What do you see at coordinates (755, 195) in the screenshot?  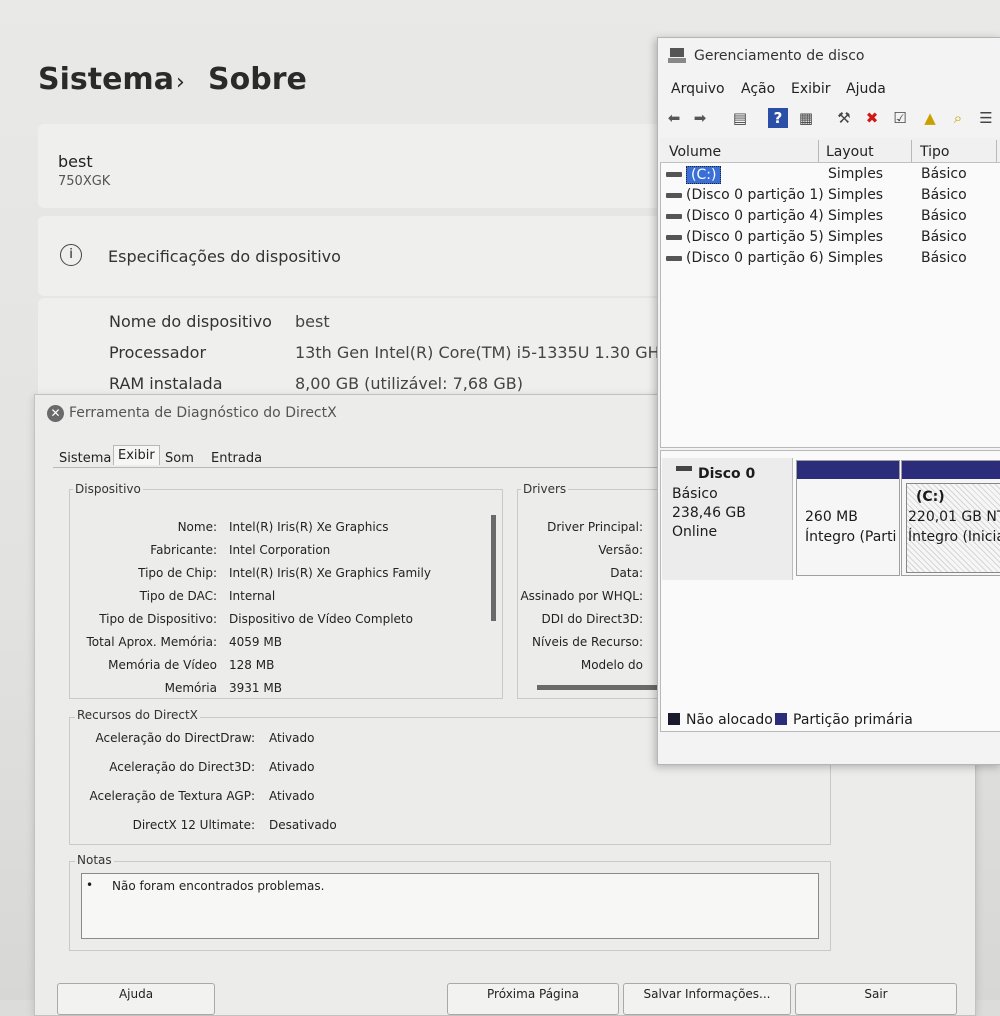 I see `volume-name: (Disco 0 partição 1)` at bounding box center [755, 195].